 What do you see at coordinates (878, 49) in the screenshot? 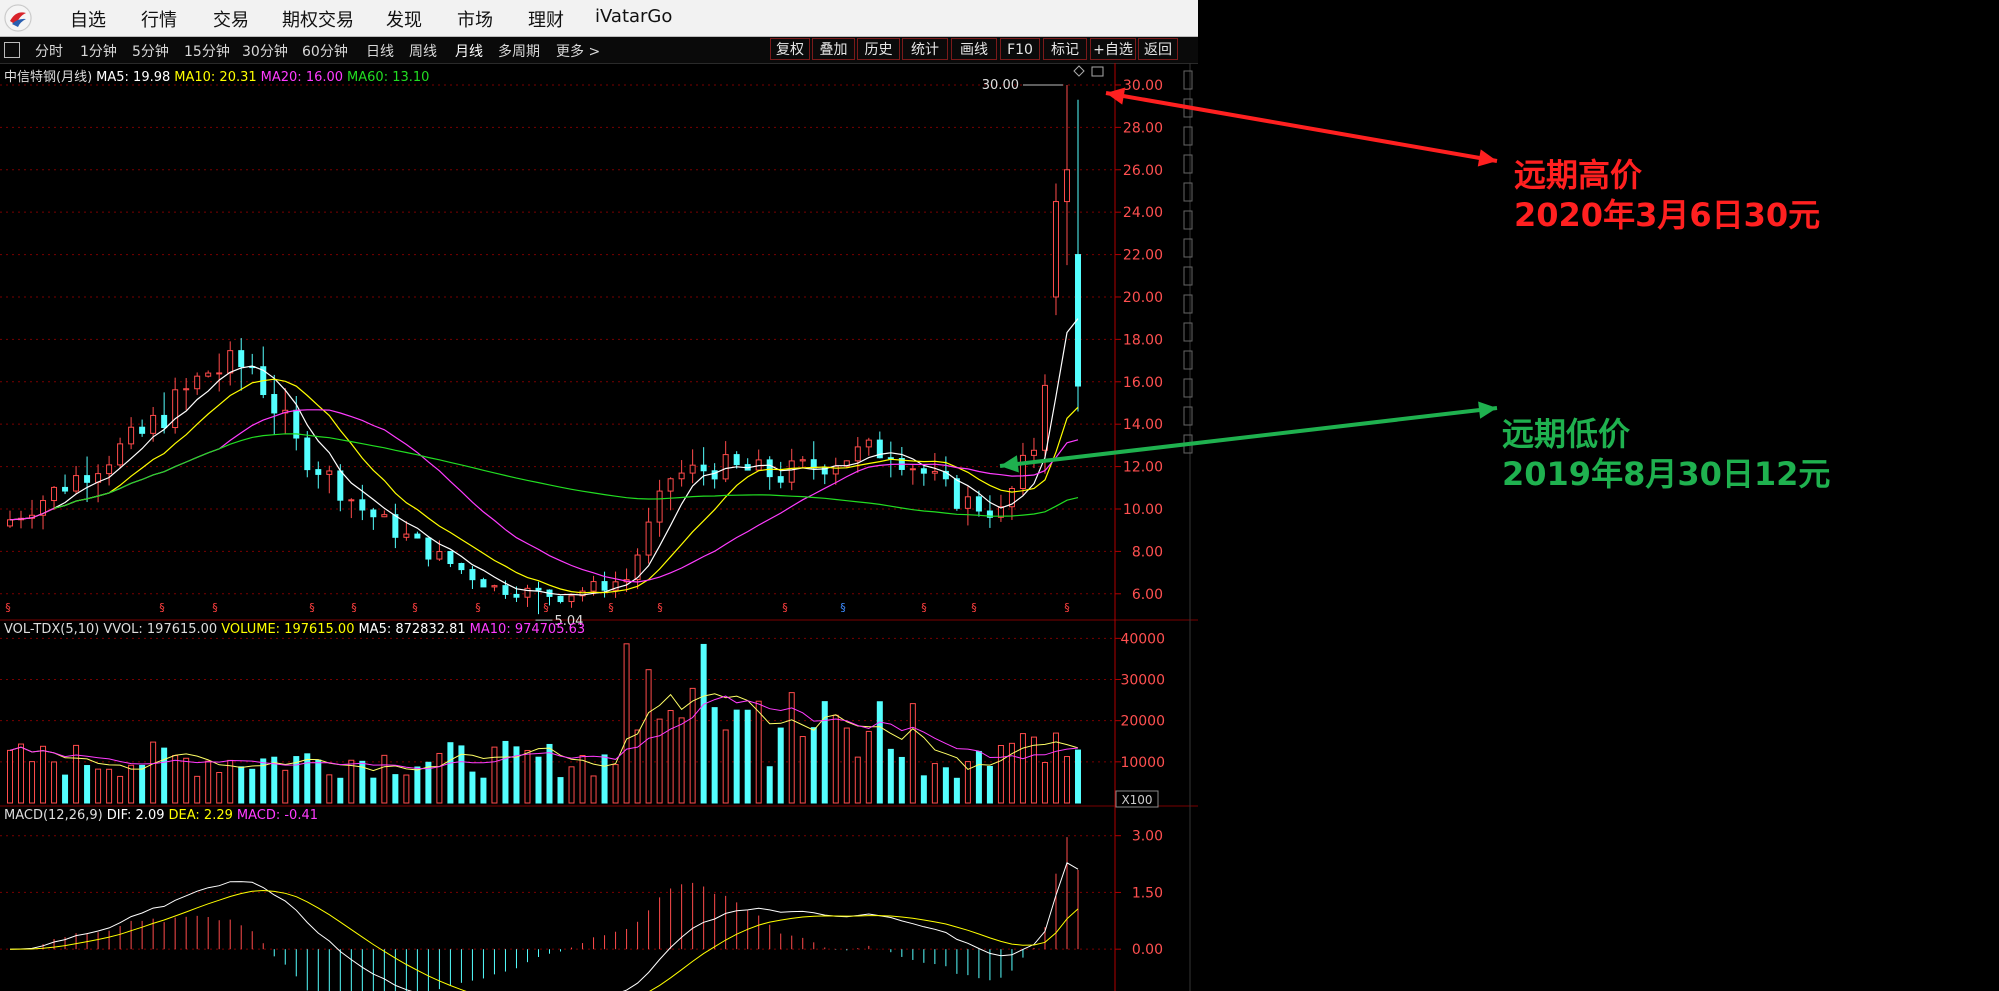
I see `tool-button-2: 历史` at bounding box center [878, 49].